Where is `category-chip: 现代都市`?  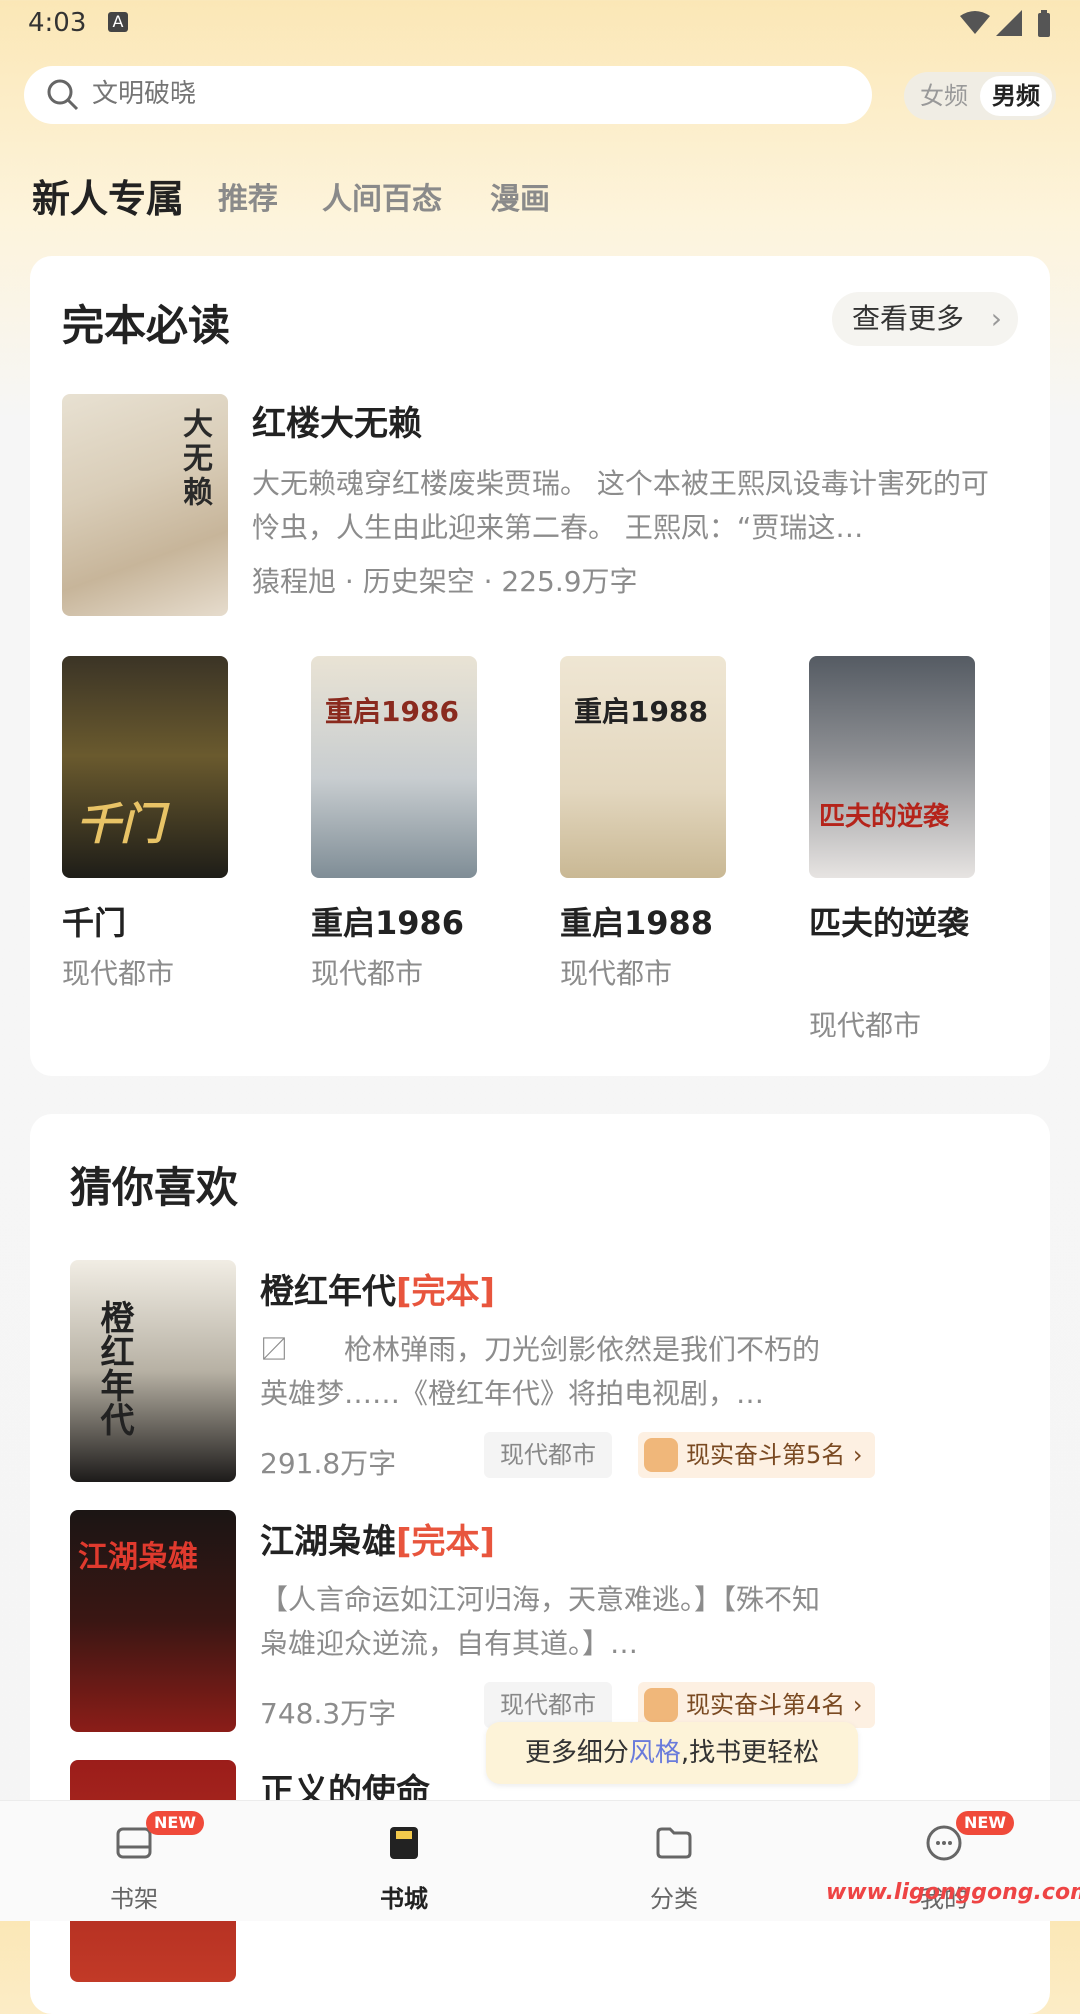 category-chip: 现代都市 is located at coordinates (548, 1455).